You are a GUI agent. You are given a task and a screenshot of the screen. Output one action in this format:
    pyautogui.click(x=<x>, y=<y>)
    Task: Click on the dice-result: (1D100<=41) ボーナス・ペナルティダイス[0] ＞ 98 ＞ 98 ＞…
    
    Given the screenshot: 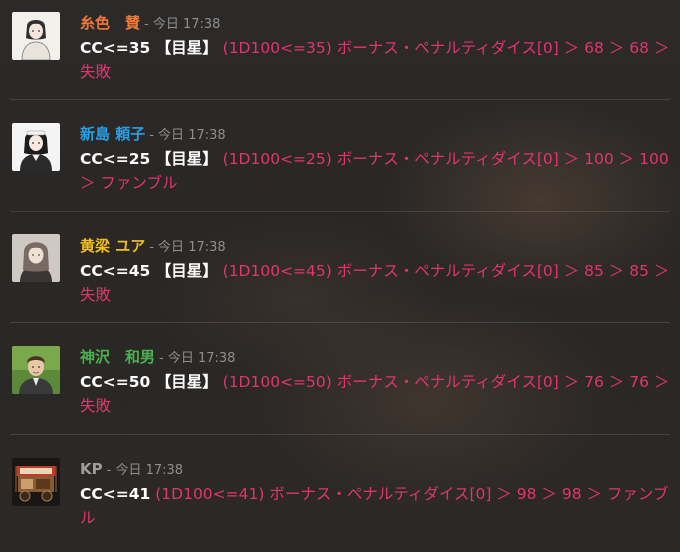 What is the action you would take?
    pyautogui.click(x=374, y=506)
    